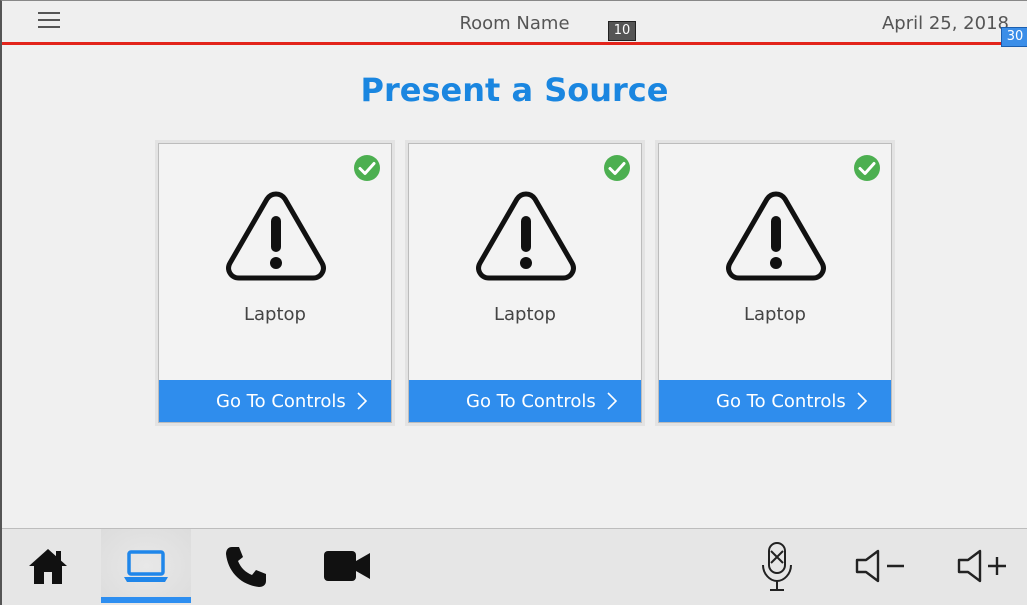  Describe the element at coordinates (945, 23) in the screenshot. I see `date-label: April 25, 2018` at that location.